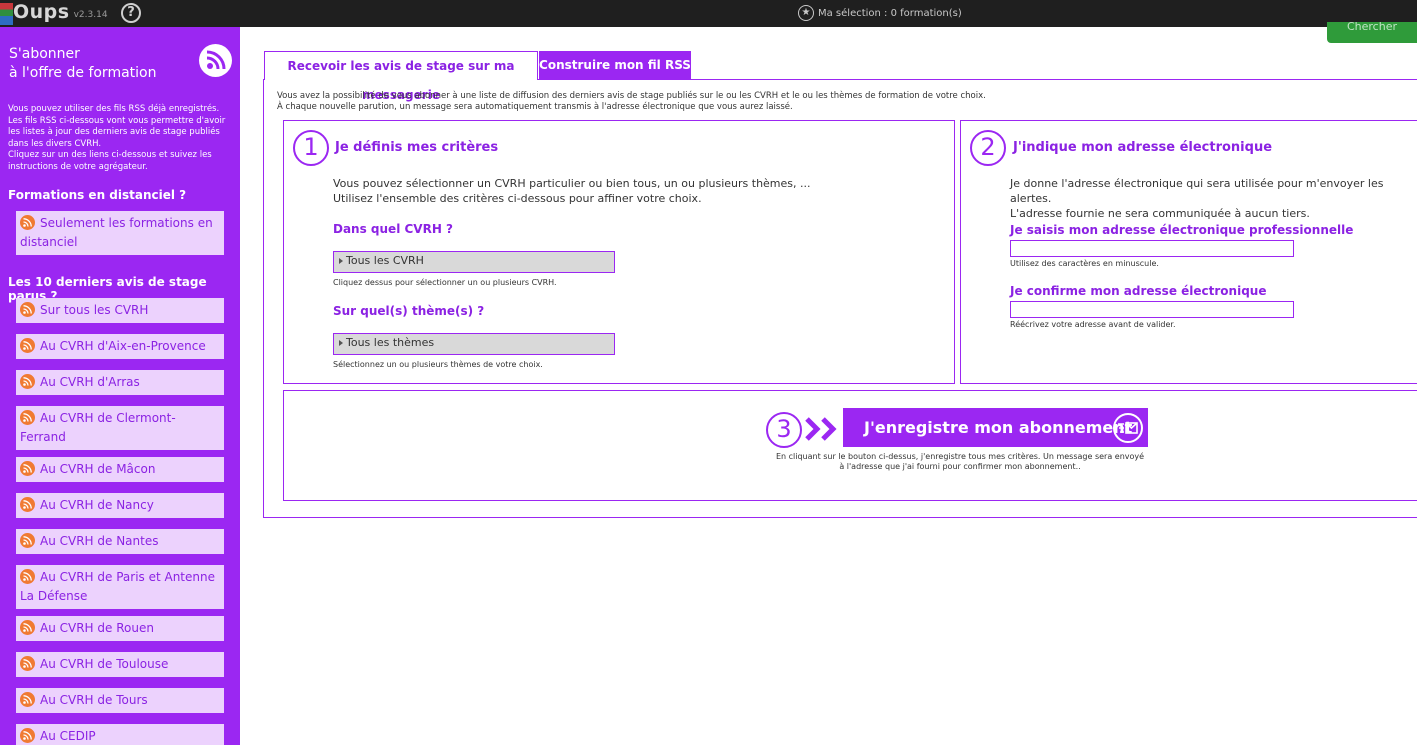 The image size is (1417, 745). Describe the element at coordinates (120, 233) in the screenshot. I see `sidebar-item-distanciel: Seulement les formations en distanciel` at that location.